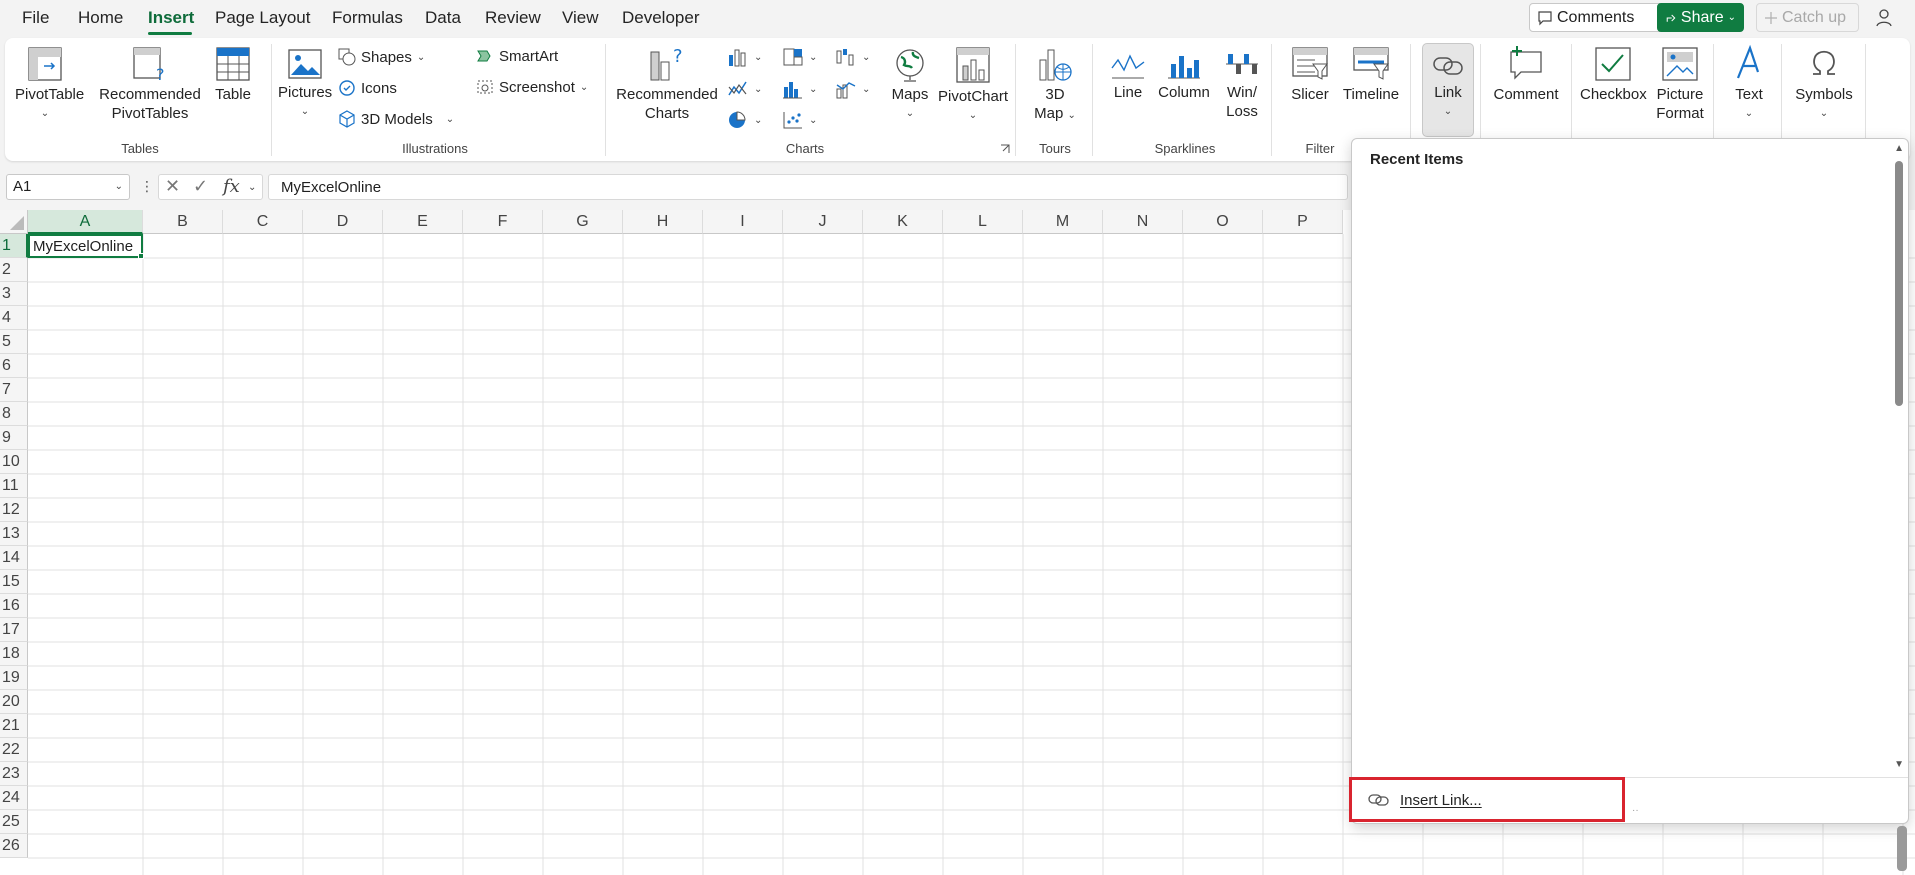 This screenshot has height=875, width=1915. What do you see at coordinates (14, 750) in the screenshot?
I see `row-header: 22` at bounding box center [14, 750].